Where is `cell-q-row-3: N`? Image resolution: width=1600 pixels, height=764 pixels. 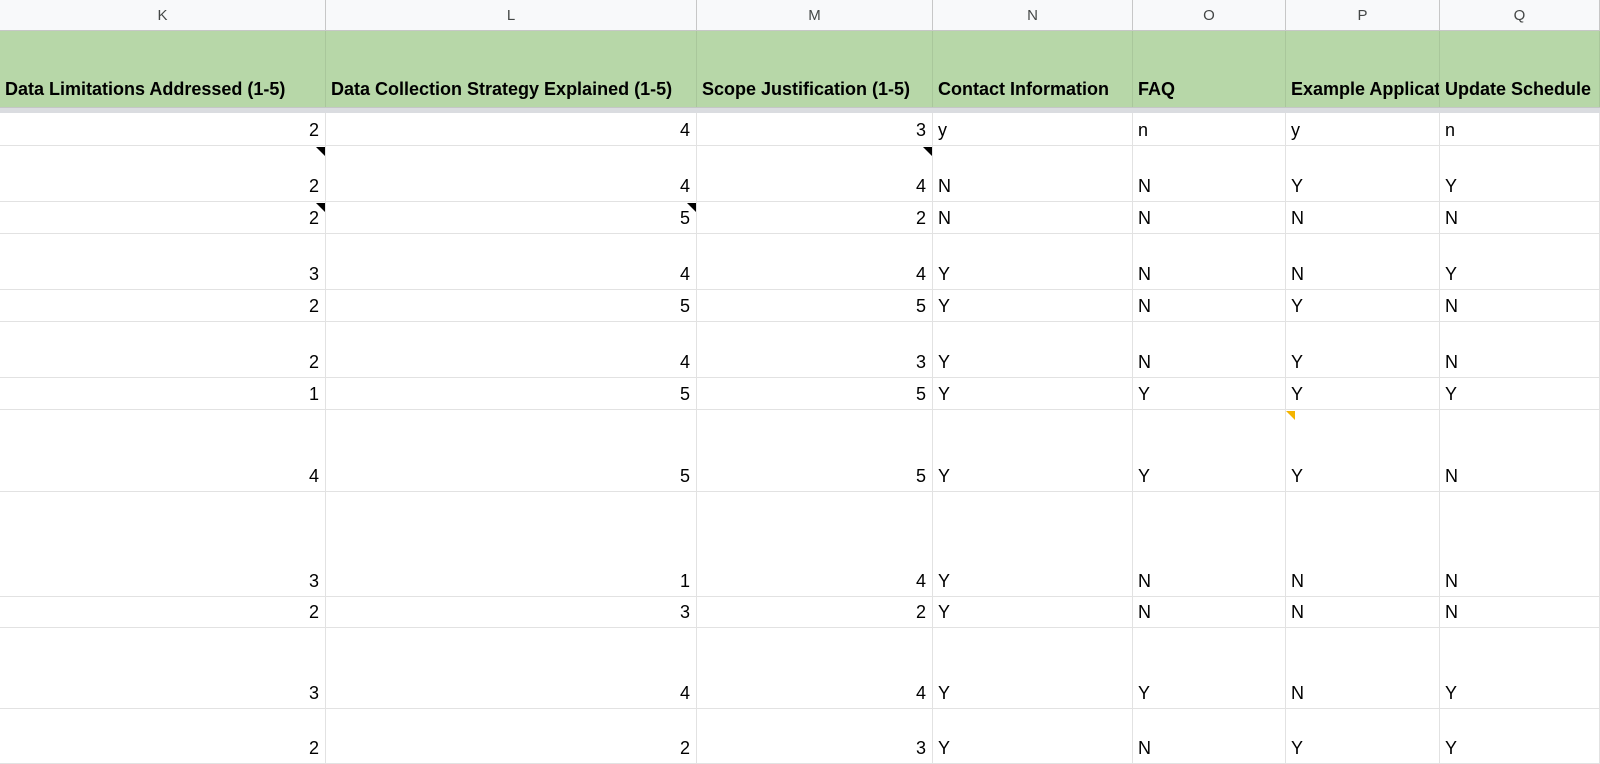 cell-q-row-3: N is located at coordinates (1520, 218).